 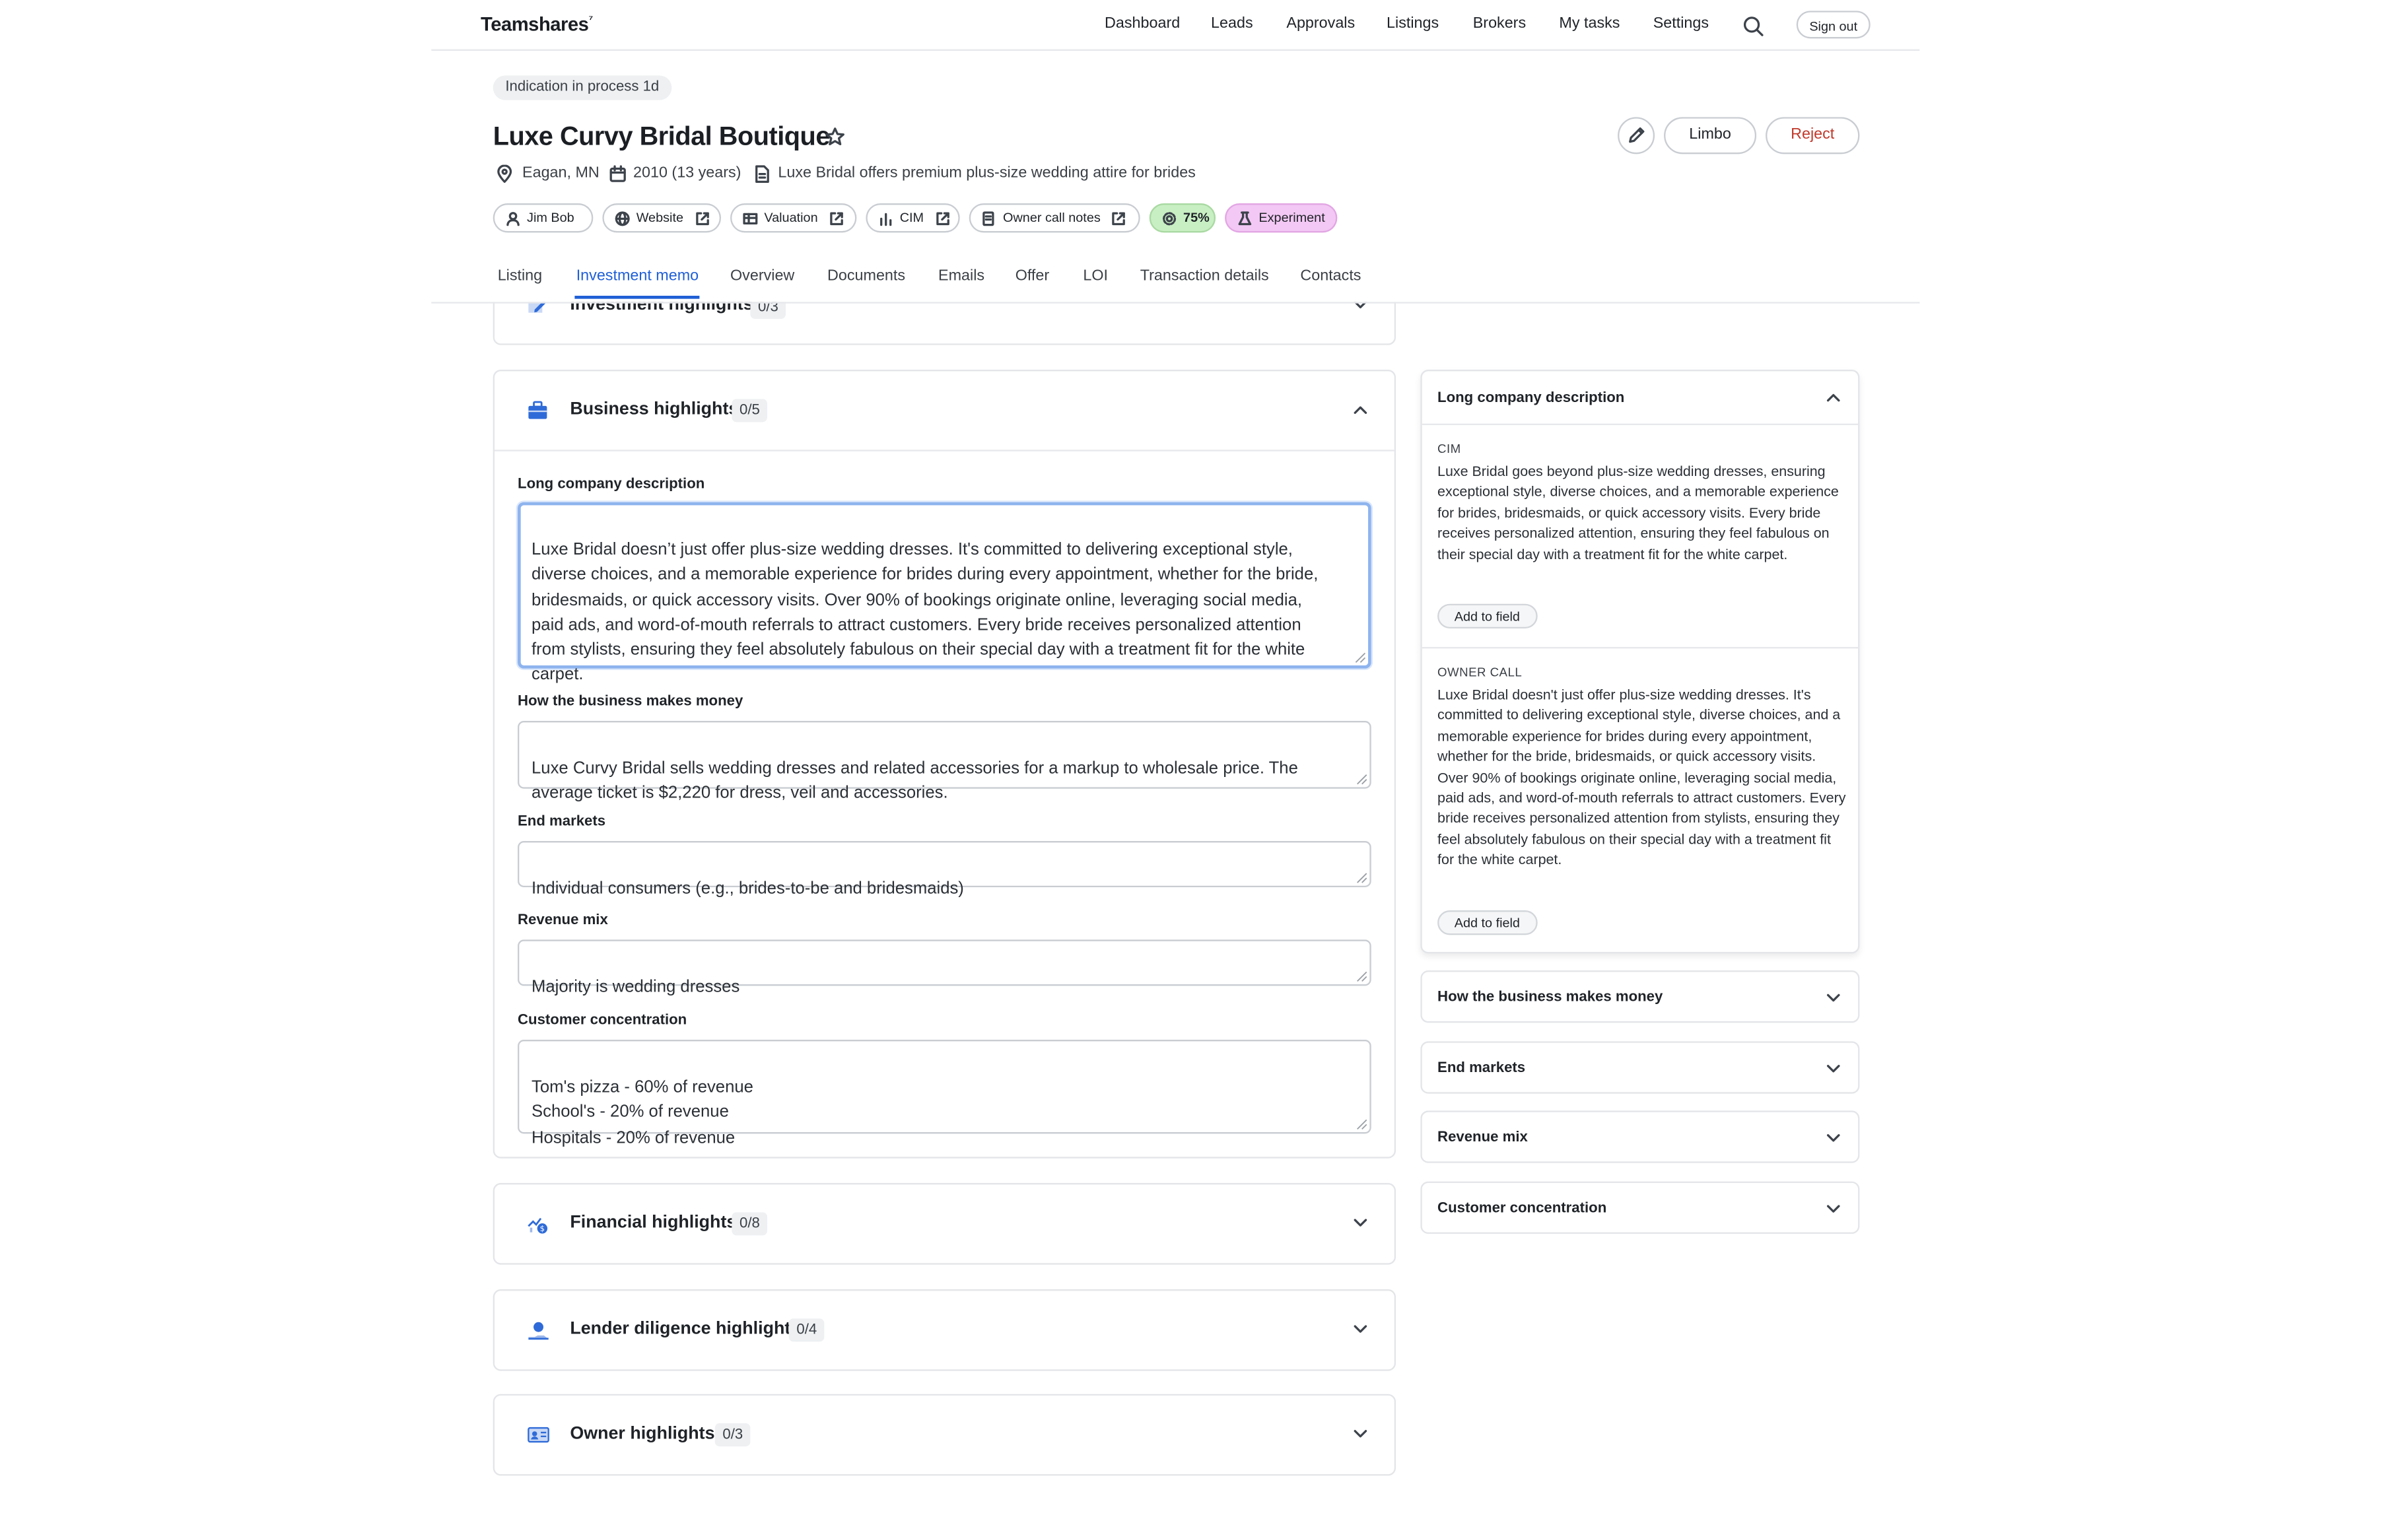 I want to click on cim-chip: CIM, so click(x=913, y=218).